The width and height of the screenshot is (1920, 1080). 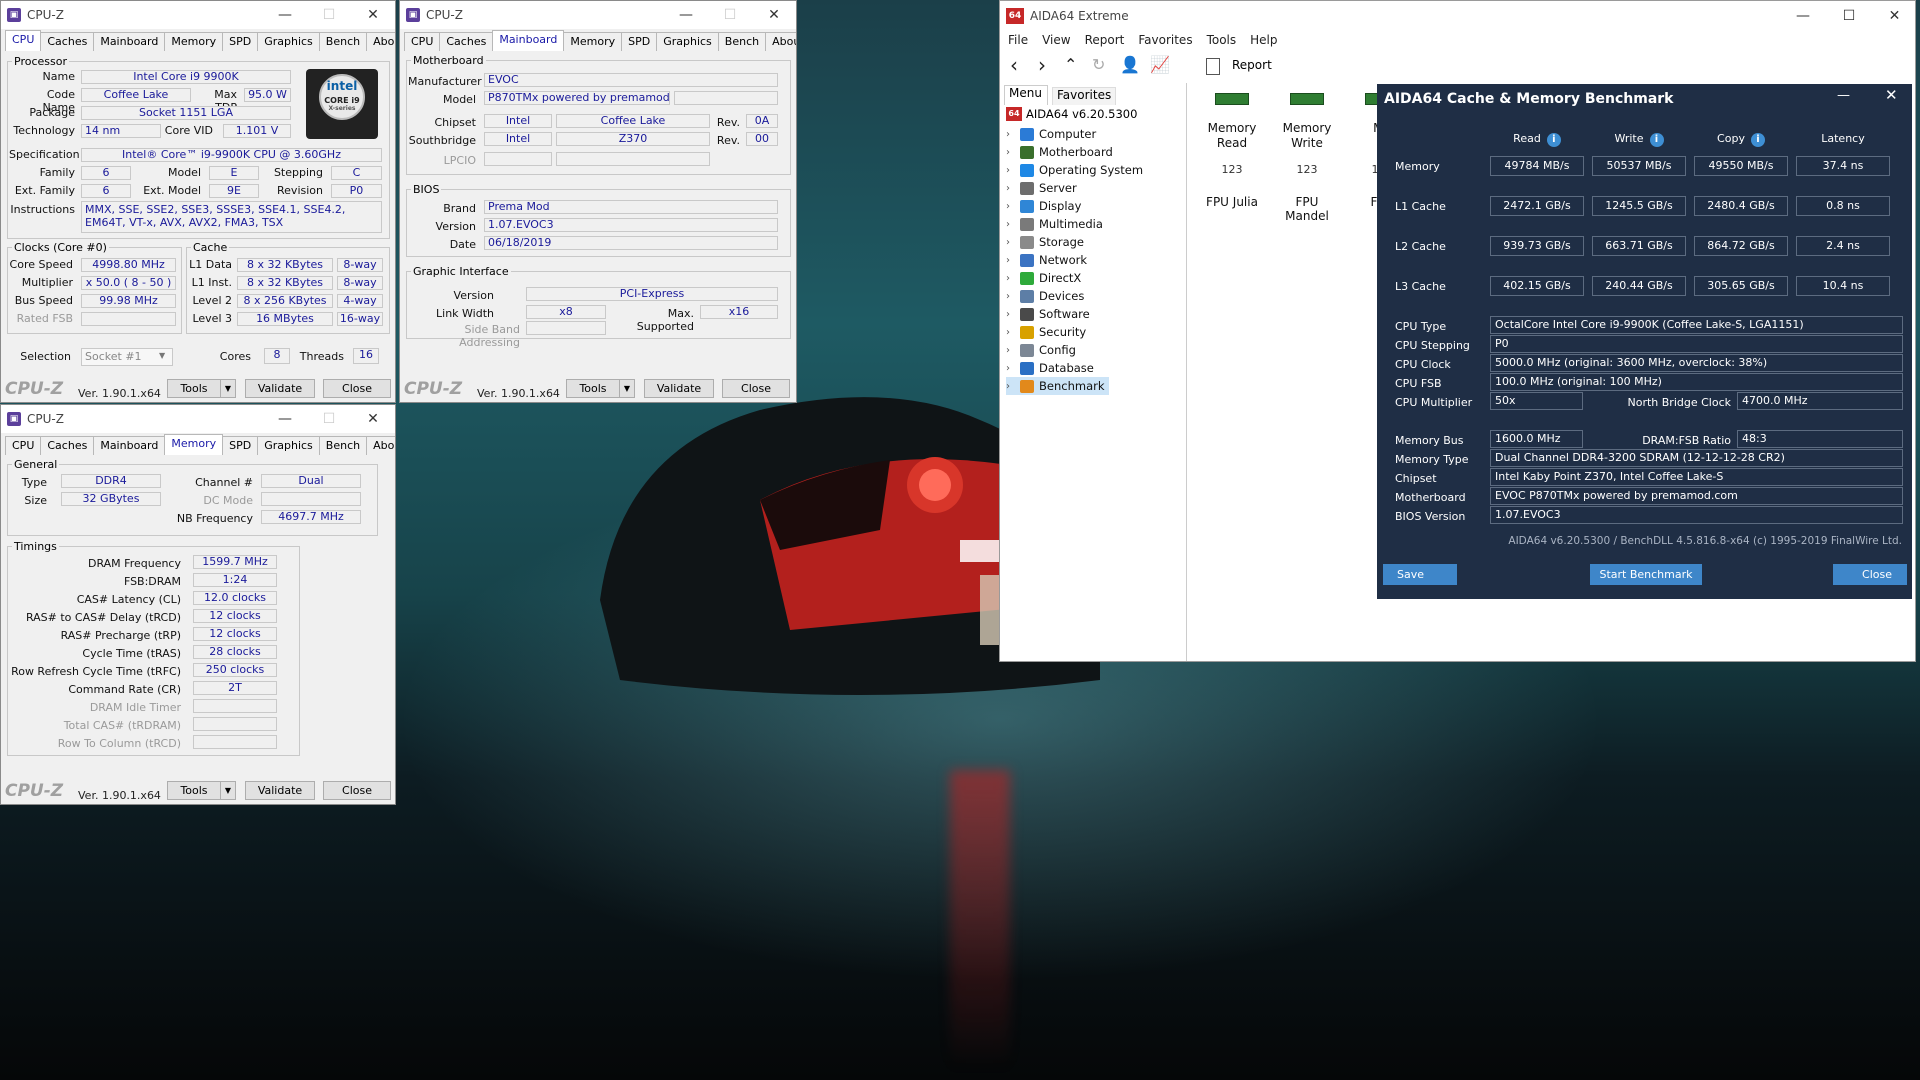 What do you see at coordinates (1644, 98) in the screenshot?
I see `dialog-titlebar: AIDA64 Cache & Memory Benchmark — ✕` at bounding box center [1644, 98].